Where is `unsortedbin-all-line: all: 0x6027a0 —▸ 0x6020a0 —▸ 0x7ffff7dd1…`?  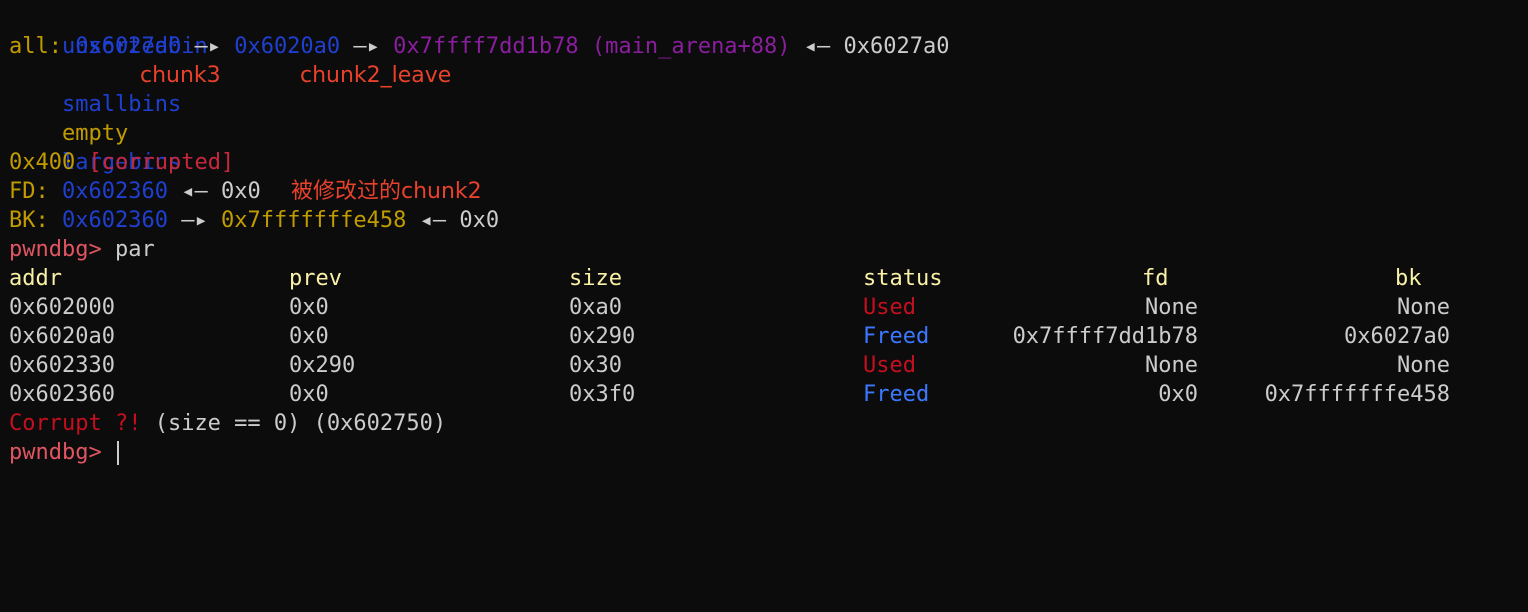
unsortedbin-all-line: all: 0x6027a0 —▸ 0x6020a0 —▸ 0x7ffff7dd1… is located at coordinates (764, 46).